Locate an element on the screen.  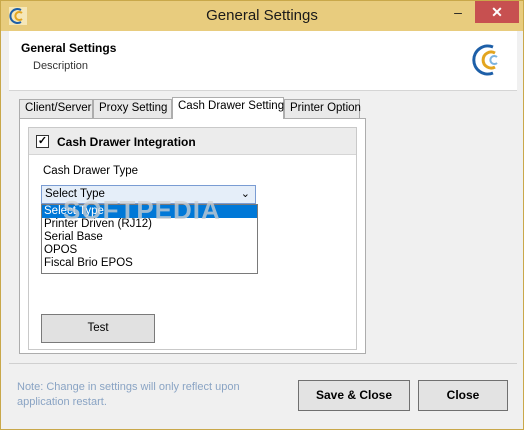
brand-logo-icon is located at coordinates (485, 60).